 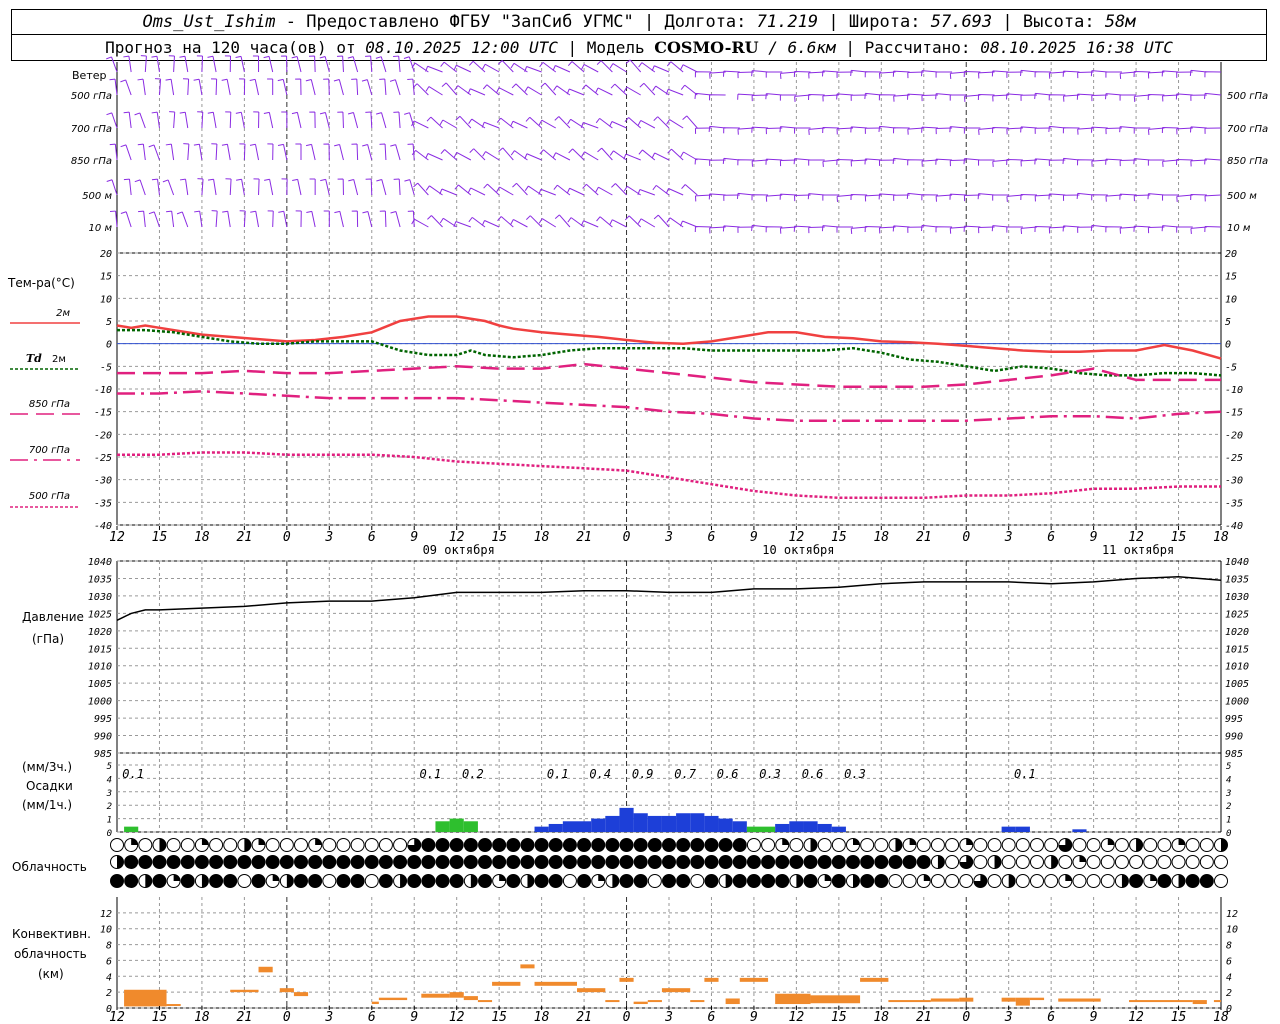 I want to click on pres-y-label: 1010, so click(x=100, y=667).